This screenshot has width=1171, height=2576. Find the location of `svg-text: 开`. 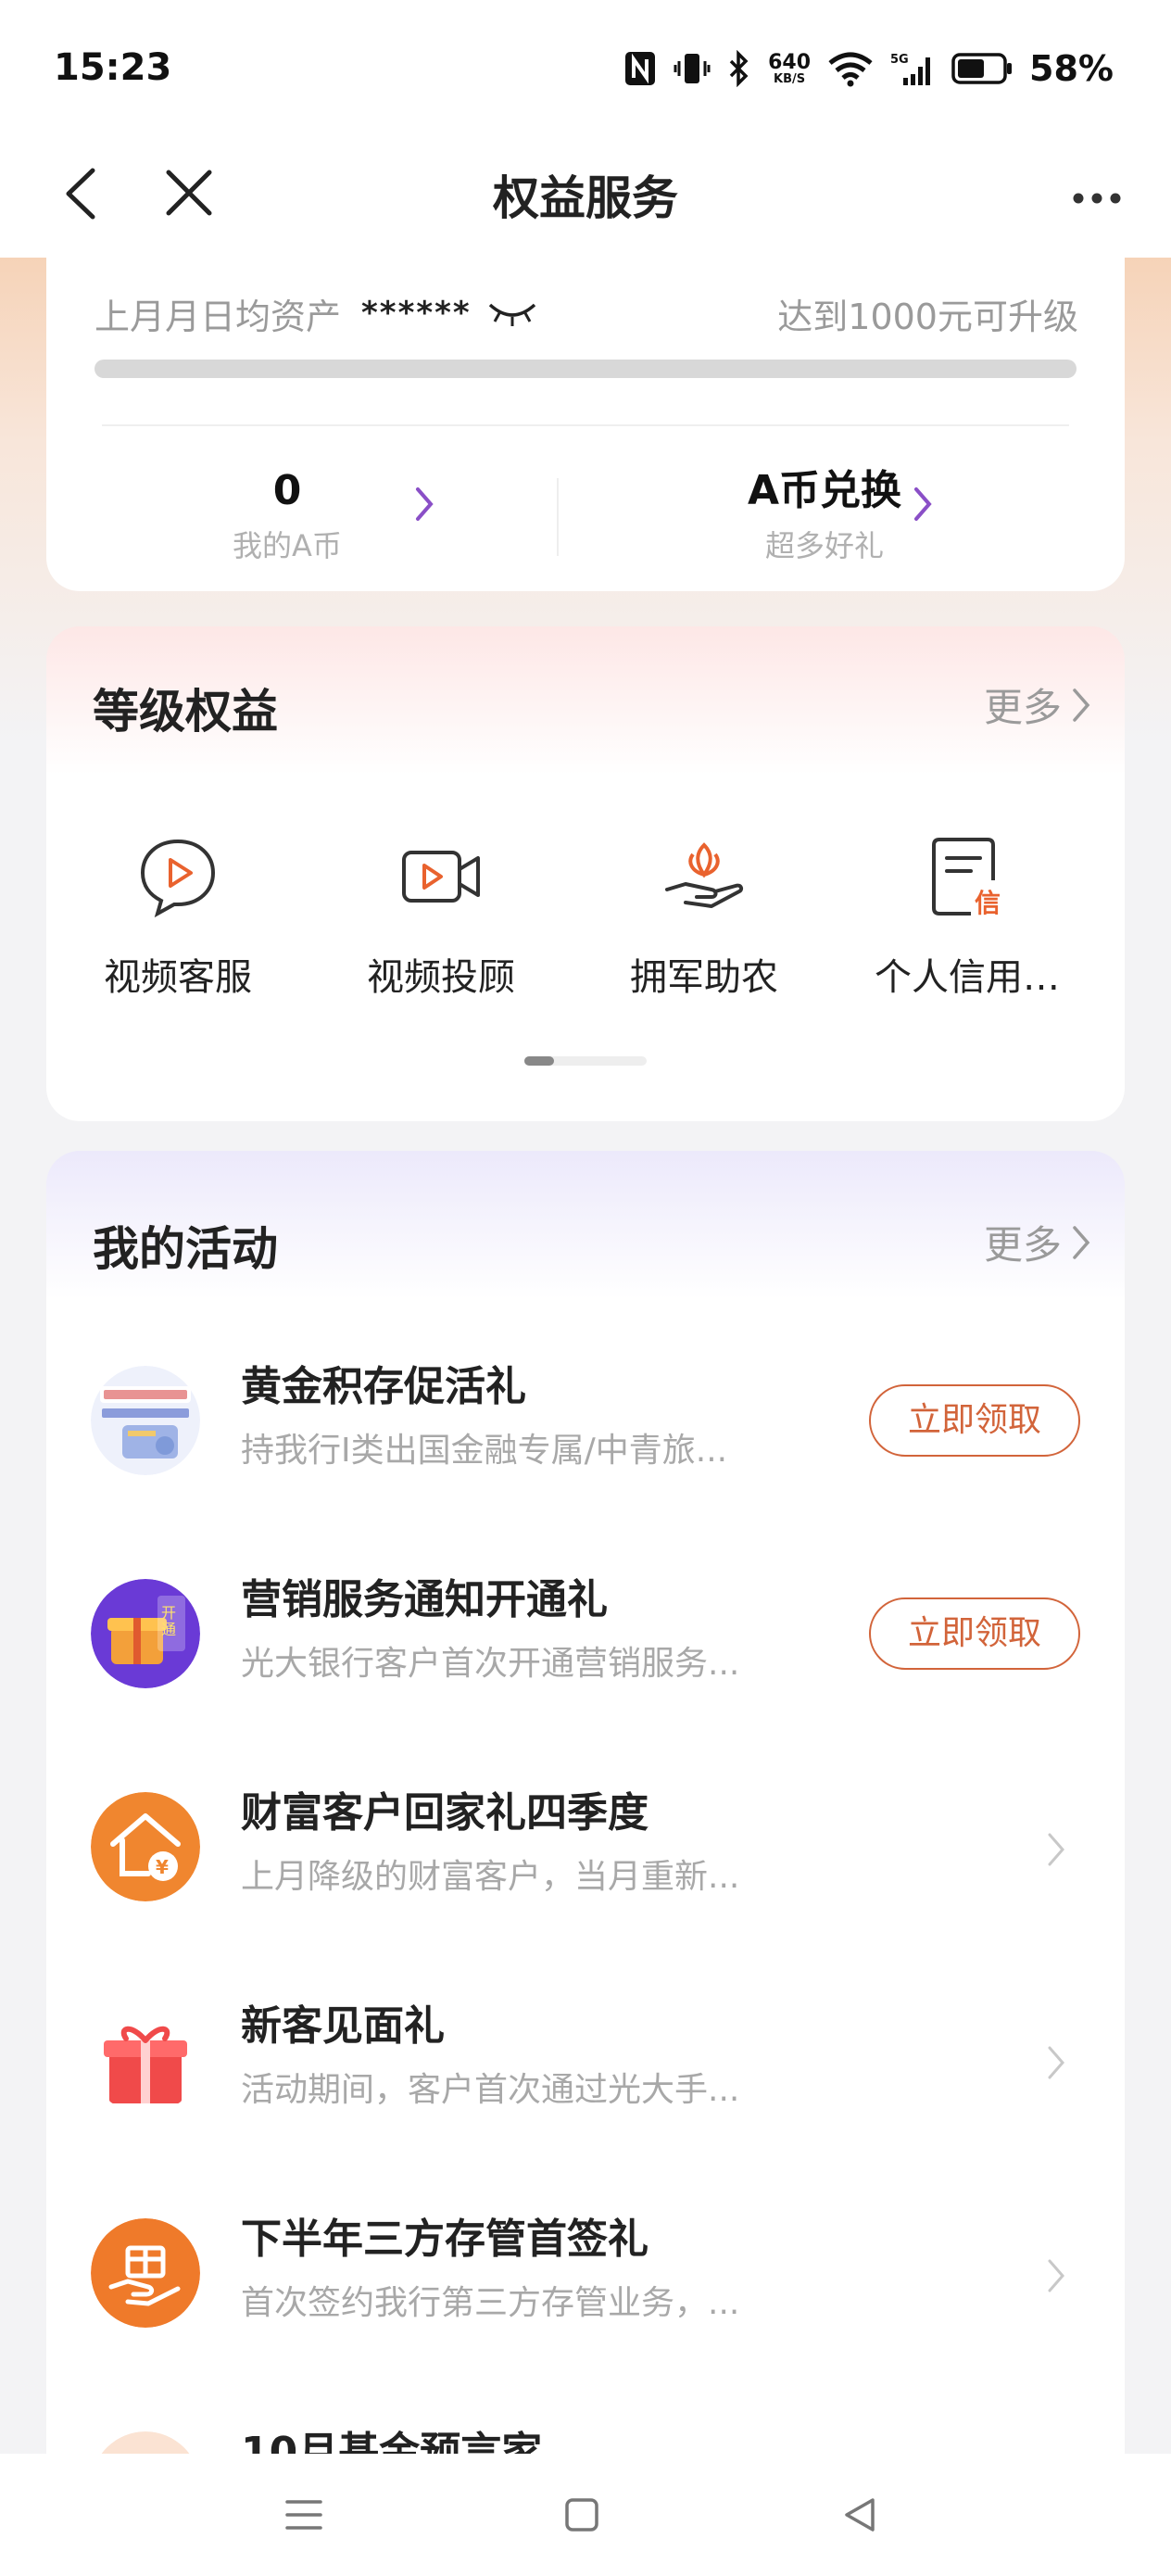

svg-text: 开 is located at coordinates (169, 1613).